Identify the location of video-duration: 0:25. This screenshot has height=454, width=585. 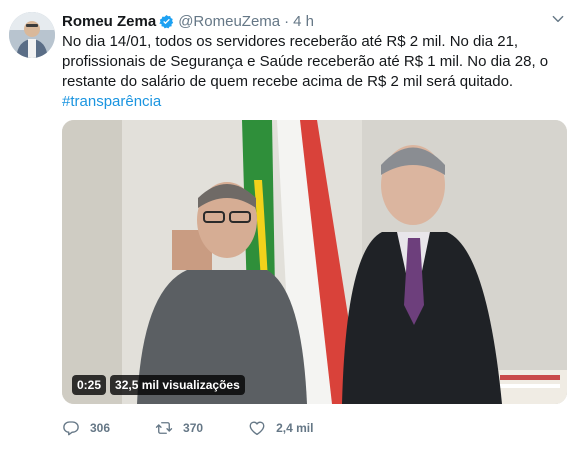
(89, 385).